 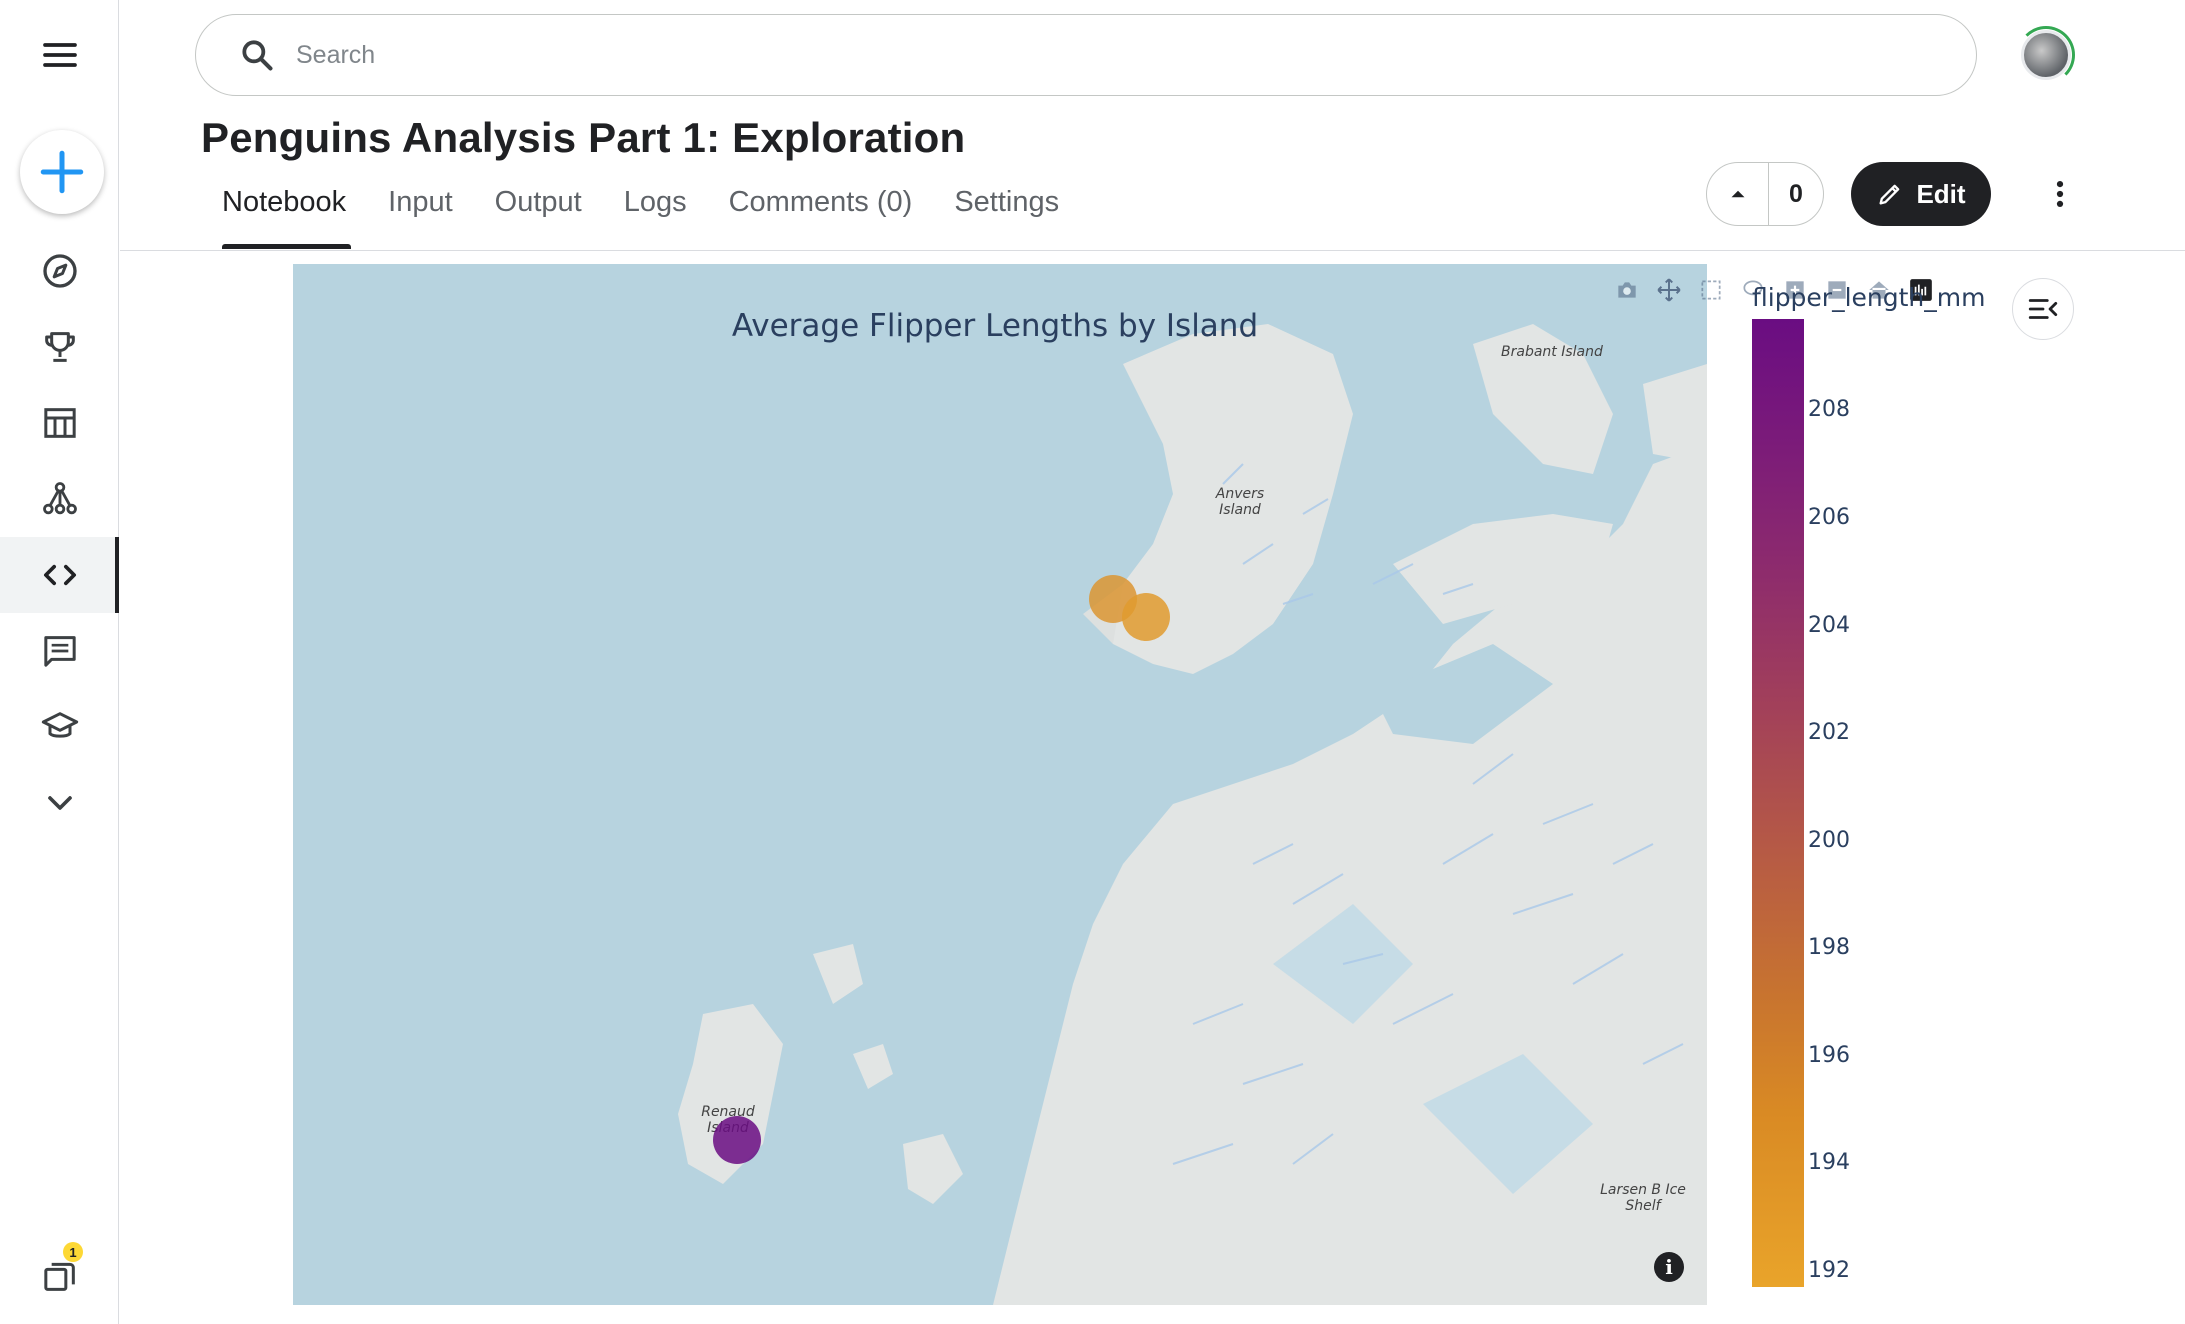 I want to click on colorbar-tick-label: 204, so click(x=1829, y=625).